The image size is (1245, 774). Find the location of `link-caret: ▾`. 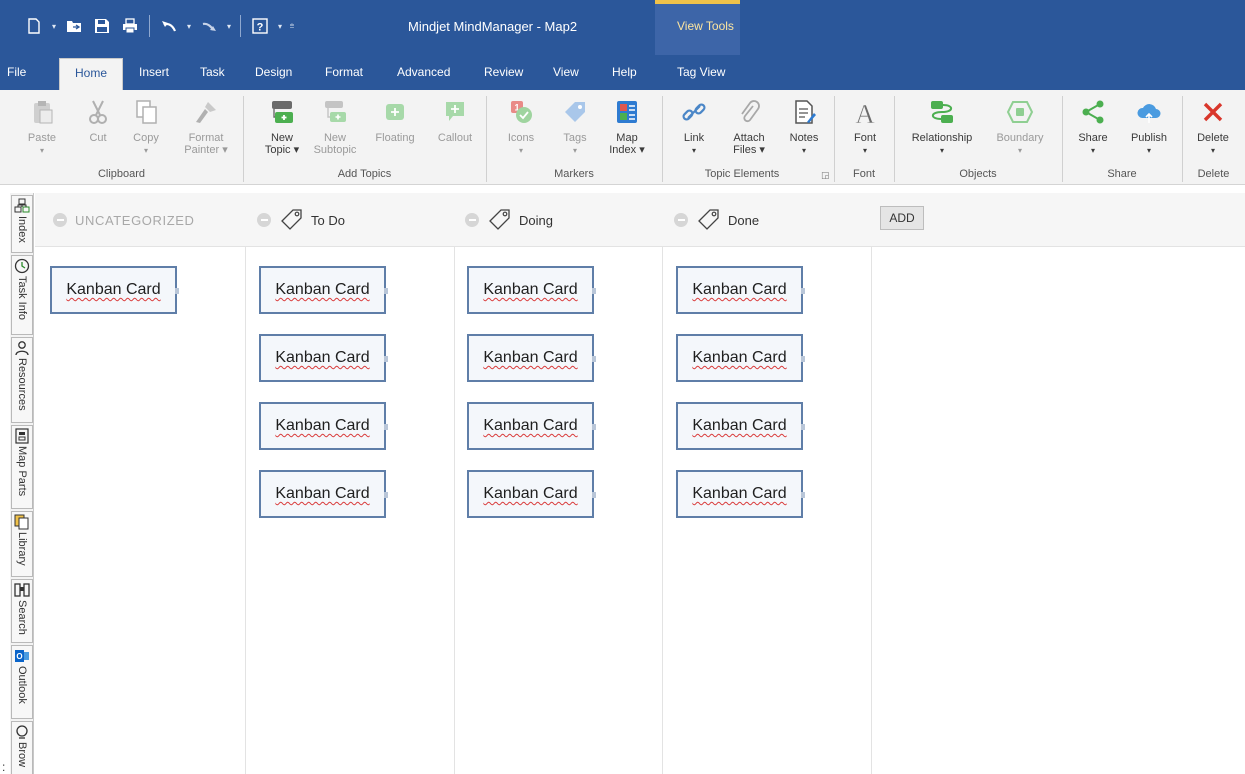

link-caret: ▾ is located at coordinates (693, 150).